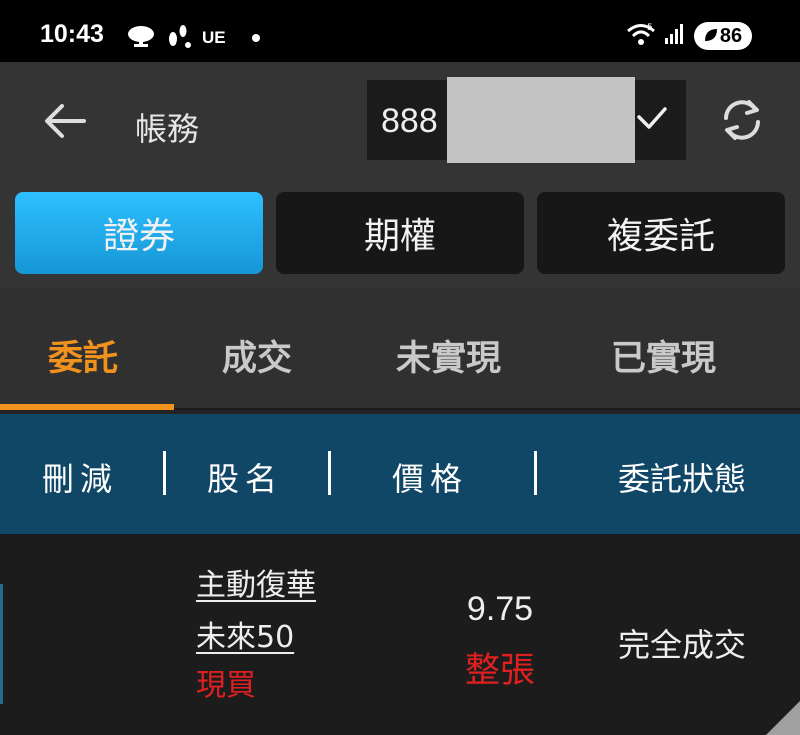  I want to click on stock-name-line: 未來50, so click(245, 637).